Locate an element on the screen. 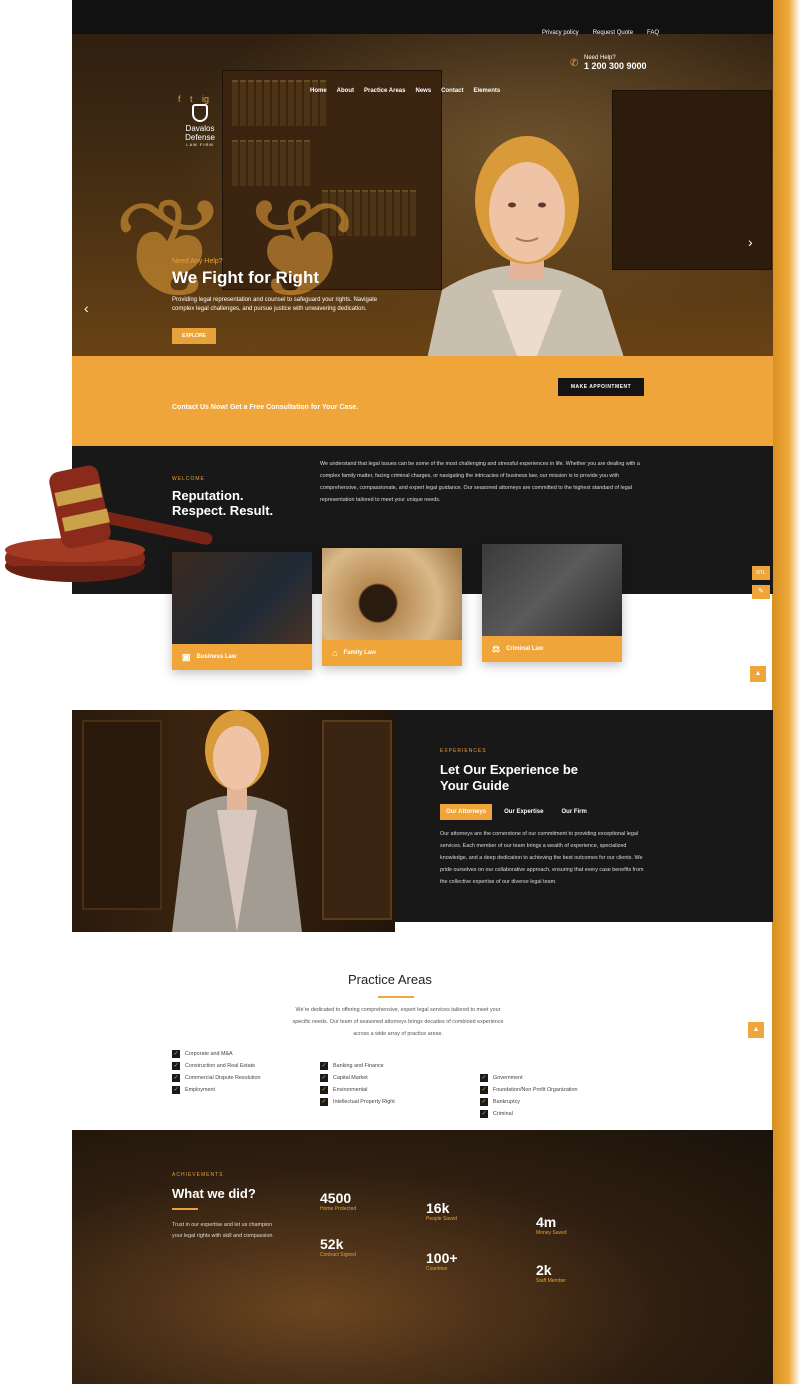 This screenshot has width=800, height=1384. list-item: ✓ Capital Market is located at coordinates (344, 1078).